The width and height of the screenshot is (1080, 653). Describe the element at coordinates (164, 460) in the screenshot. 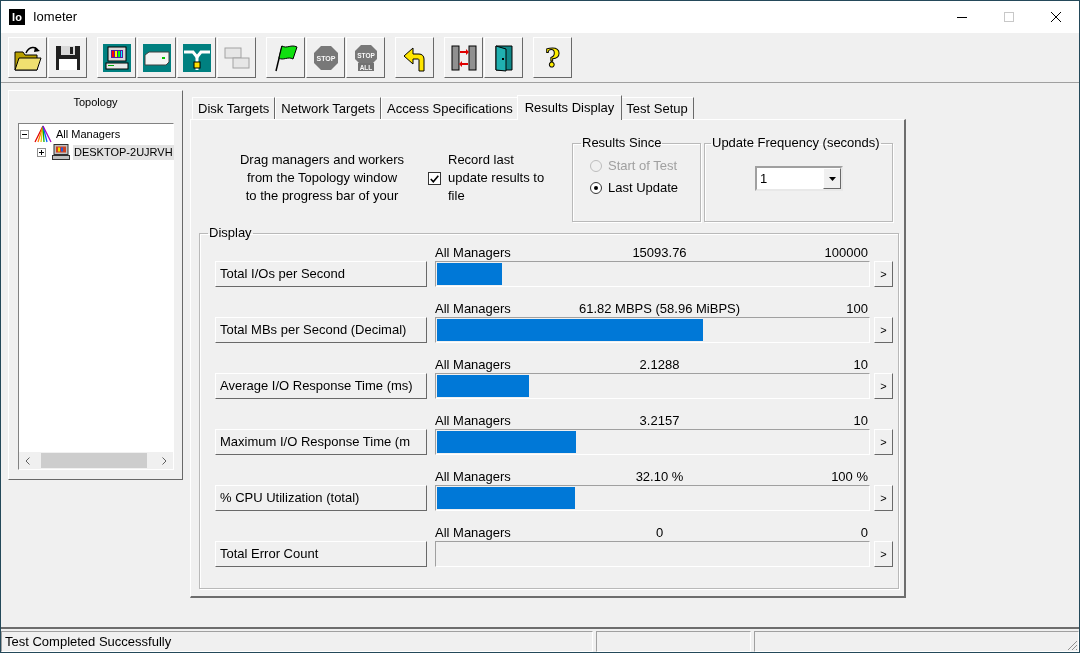

I see `scroll-right-icon` at that location.